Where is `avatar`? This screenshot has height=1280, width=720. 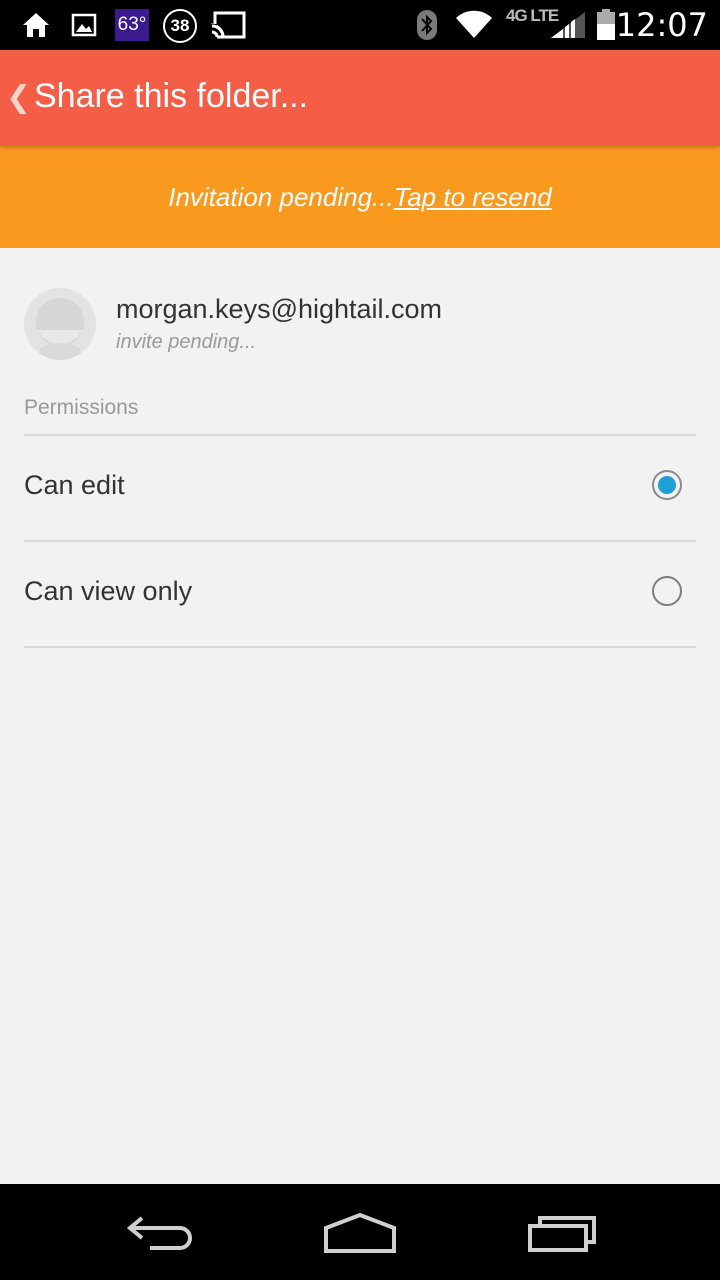 avatar is located at coordinates (60, 324).